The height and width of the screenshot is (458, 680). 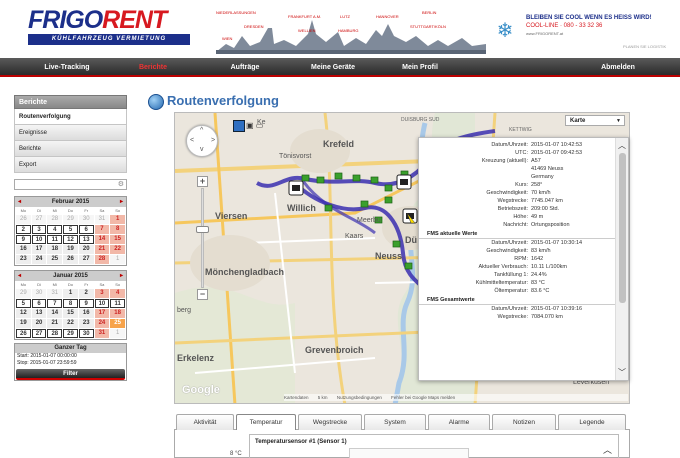 What do you see at coordinates (205, 422) in the screenshot?
I see `tab-aktivitaet: Aktivität` at bounding box center [205, 422].